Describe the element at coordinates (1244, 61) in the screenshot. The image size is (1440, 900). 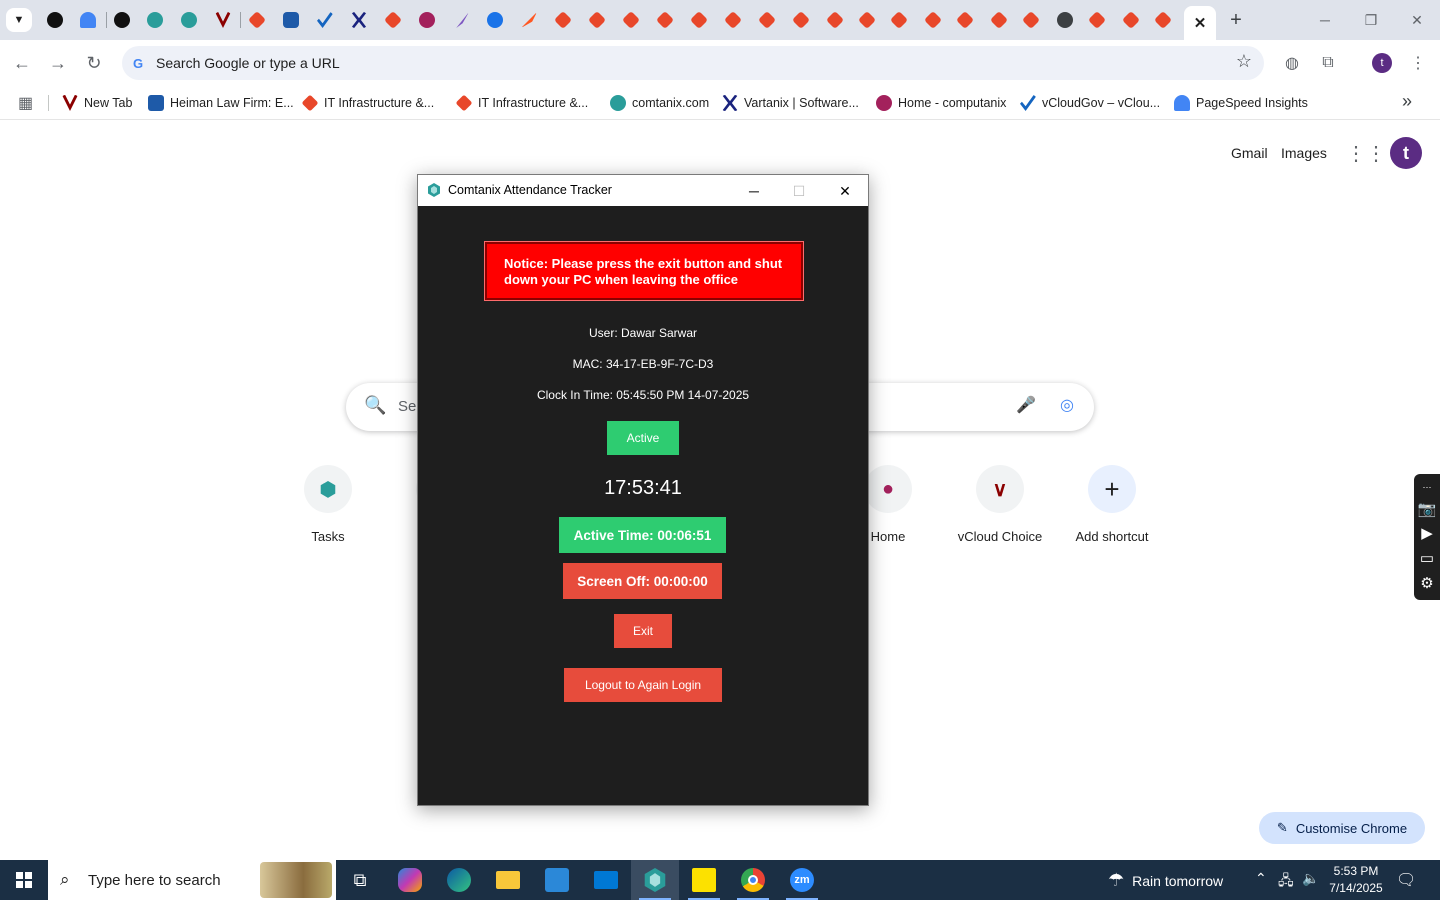
I see `bookmark-star-icon: ☆` at that location.